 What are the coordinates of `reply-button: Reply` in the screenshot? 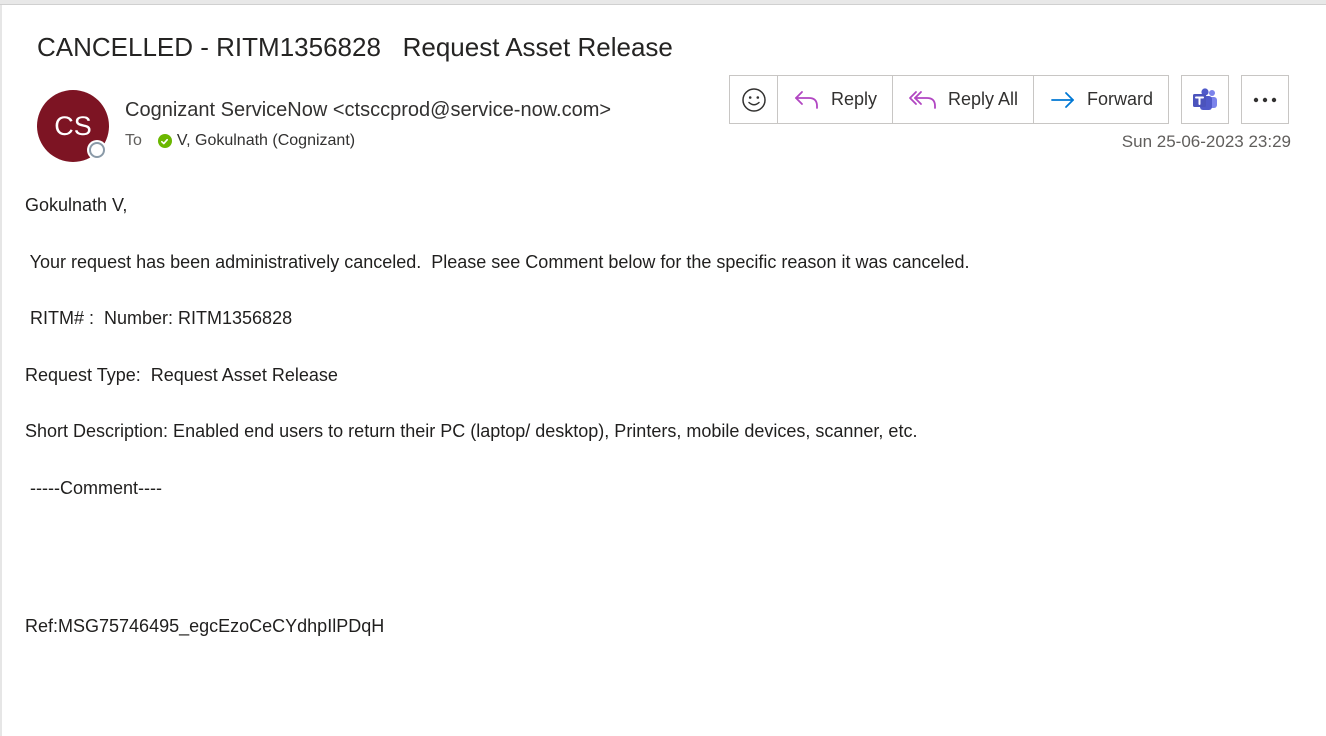 It's located at (834, 99).